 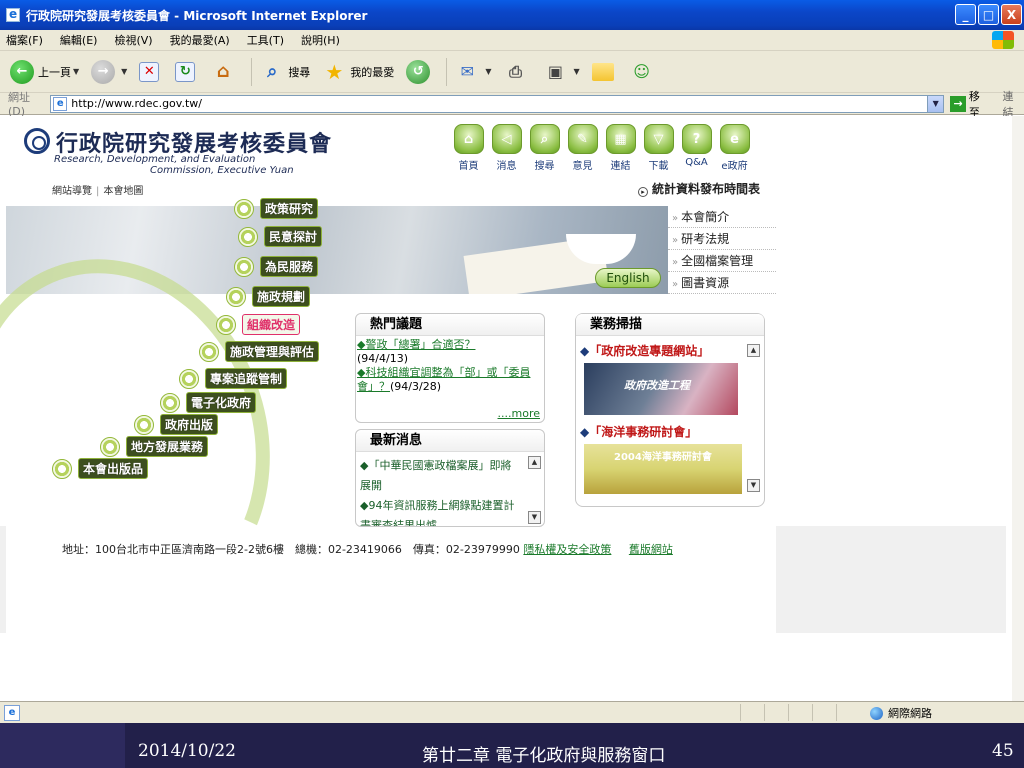 I want to click on news-scrollbar: ▲ ▼, so click(x=534, y=490).